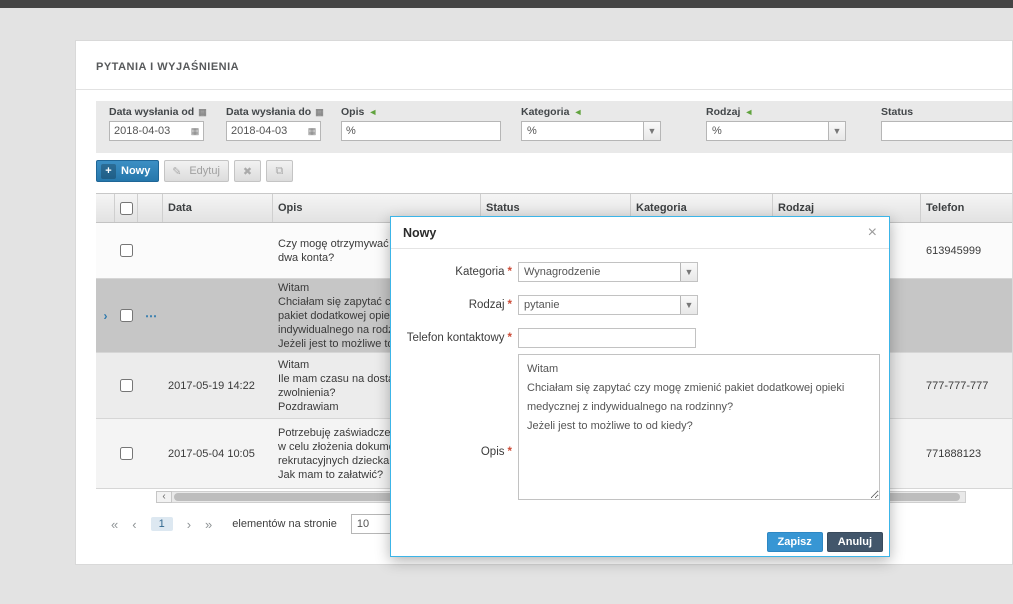  I want to click on last-page-button: », so click(208, 524).